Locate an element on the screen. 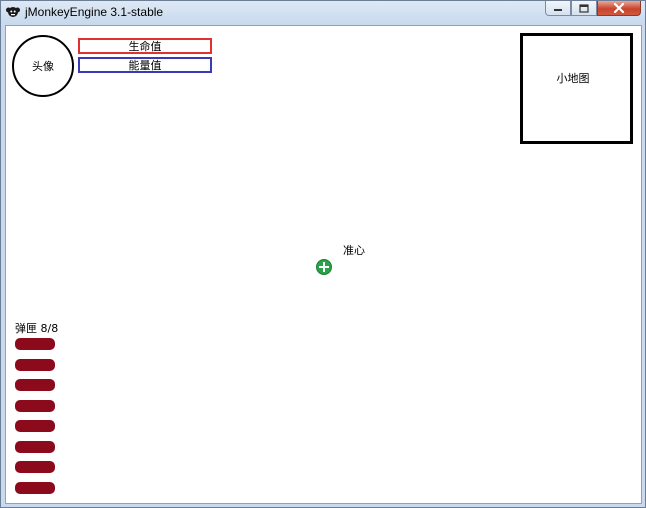 The image size is (646, 508). energy-label: 能量值 is located at coordinates (145, 65).